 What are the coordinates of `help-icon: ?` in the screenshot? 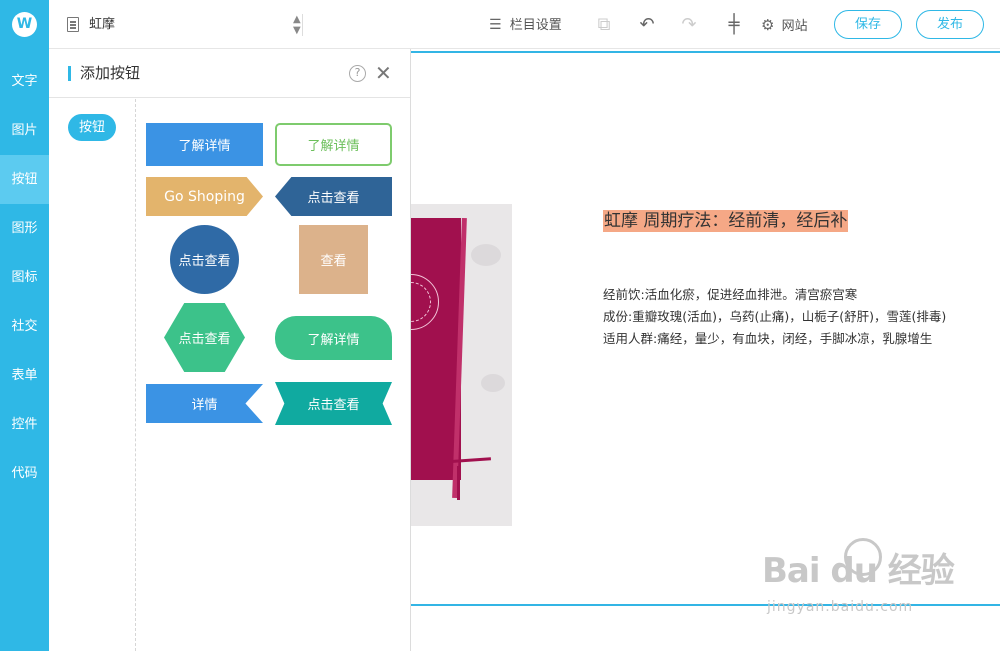 It's located at (357, 73).